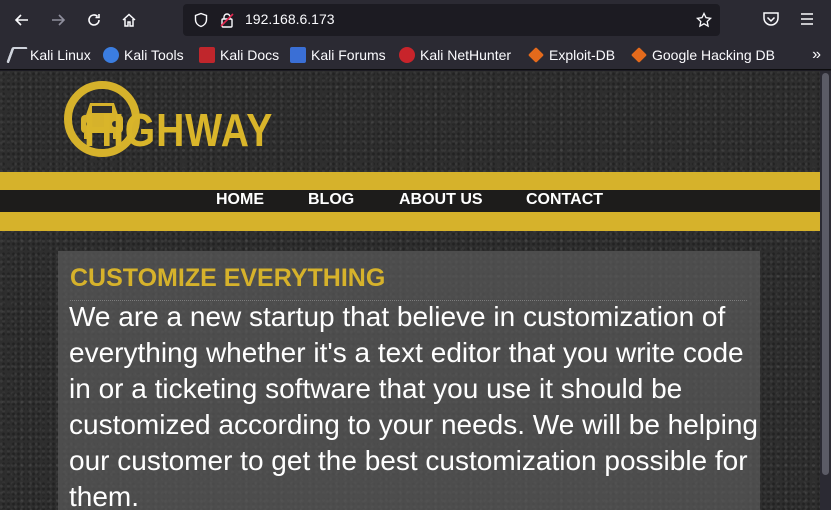 The height and width of the screenshot is (510, 831). I want to click on exploit-db-icon, so click(536, 55).